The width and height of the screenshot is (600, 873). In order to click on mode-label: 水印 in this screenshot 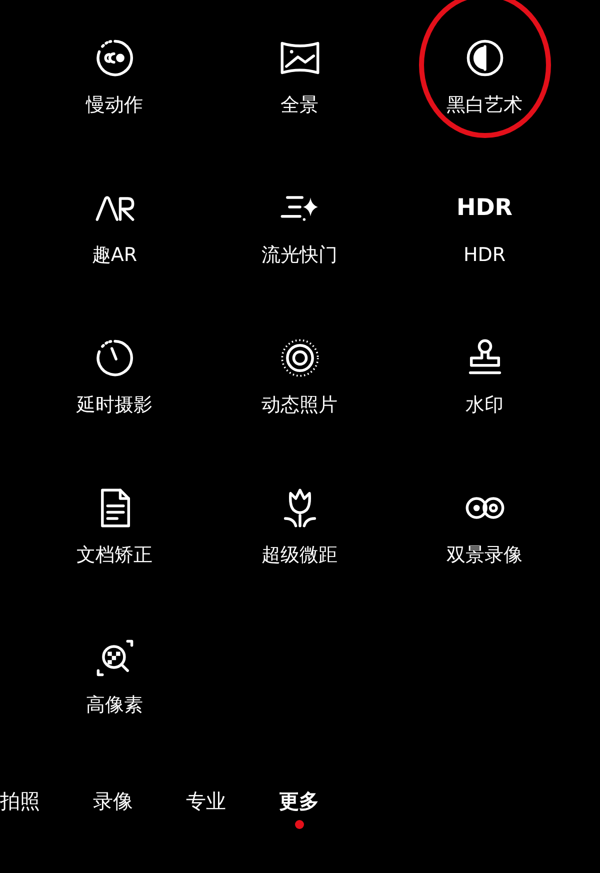, I will do `click(485, 405)`.